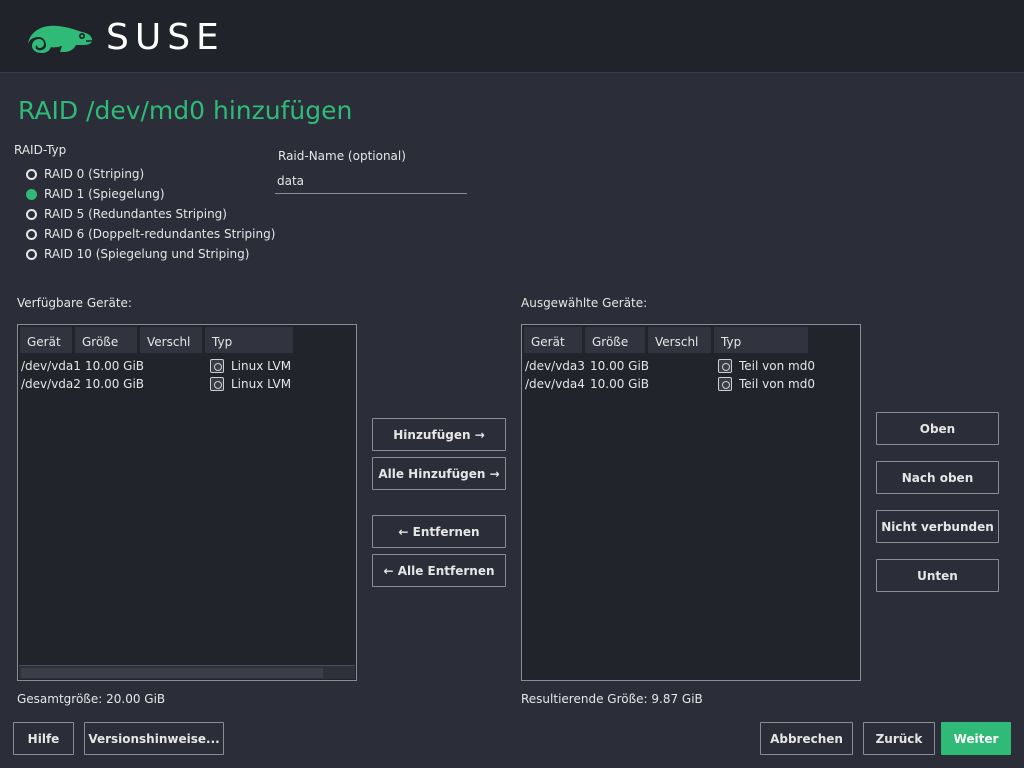  I want to click on scrollbar-thumb, so click(172, 673).